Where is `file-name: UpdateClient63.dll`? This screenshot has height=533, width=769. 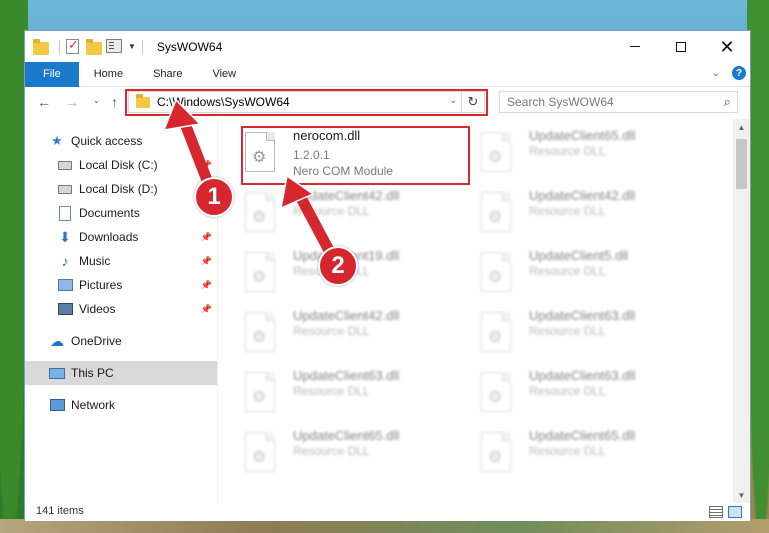 file-name: UpdateClient63.dll is located at coordinates (582, 315).